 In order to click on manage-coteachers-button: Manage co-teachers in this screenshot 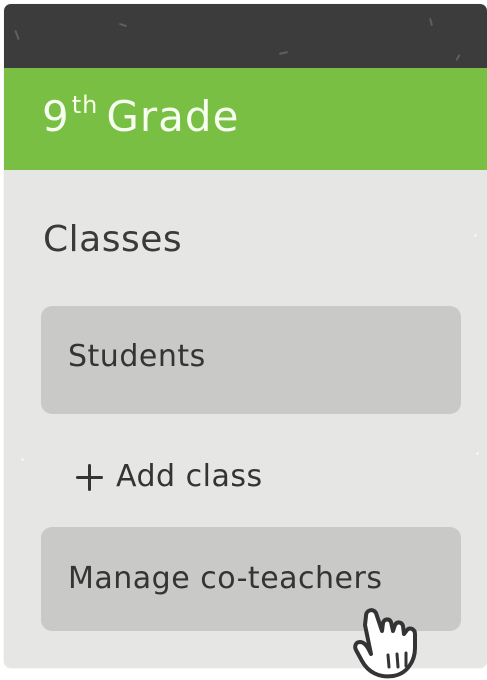, I will do `click(251, 579)`.